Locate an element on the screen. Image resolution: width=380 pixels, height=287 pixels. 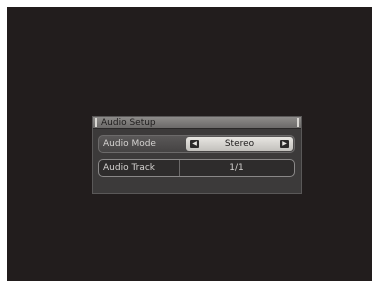
dialog-title-bar: Audio Setup is located at coordinates (197, 123).